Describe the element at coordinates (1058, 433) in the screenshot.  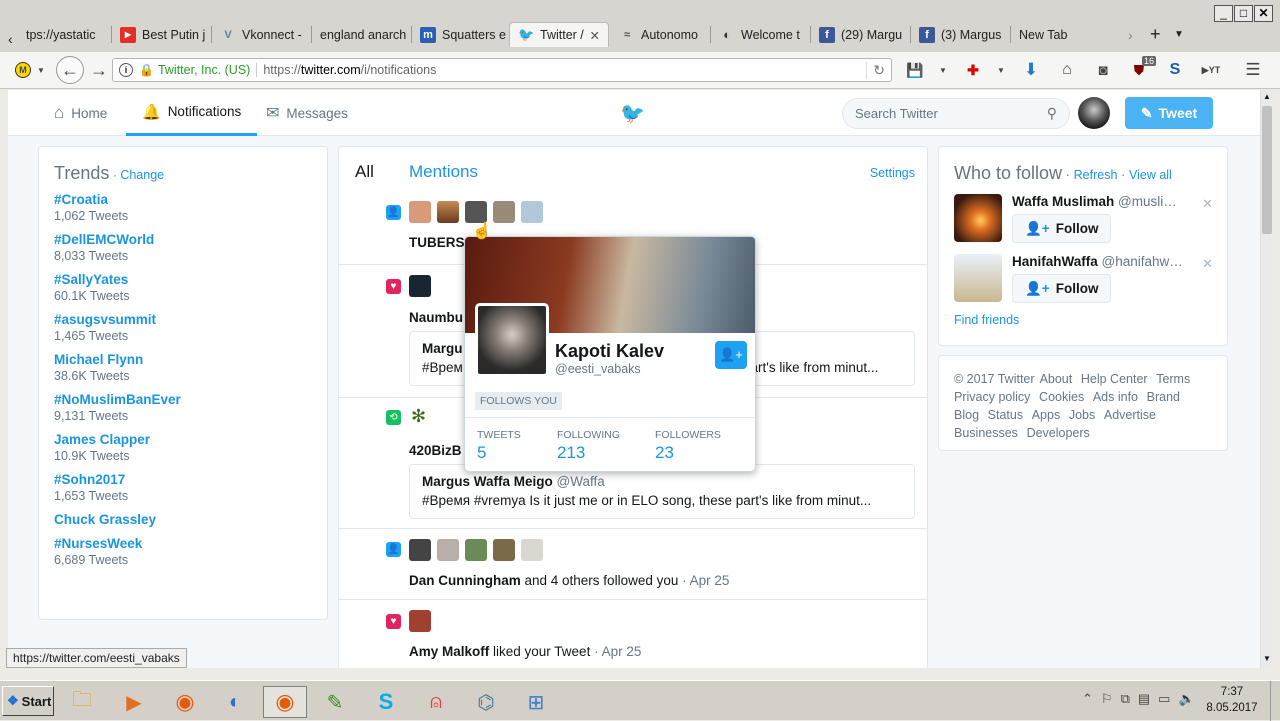
I see `footer-link: Developers` at that location.